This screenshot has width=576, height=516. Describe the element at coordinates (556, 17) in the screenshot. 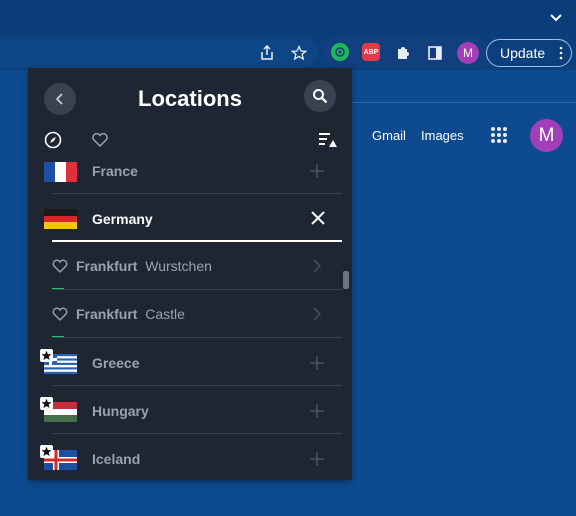

I see `chevron-down-icon` at that location.